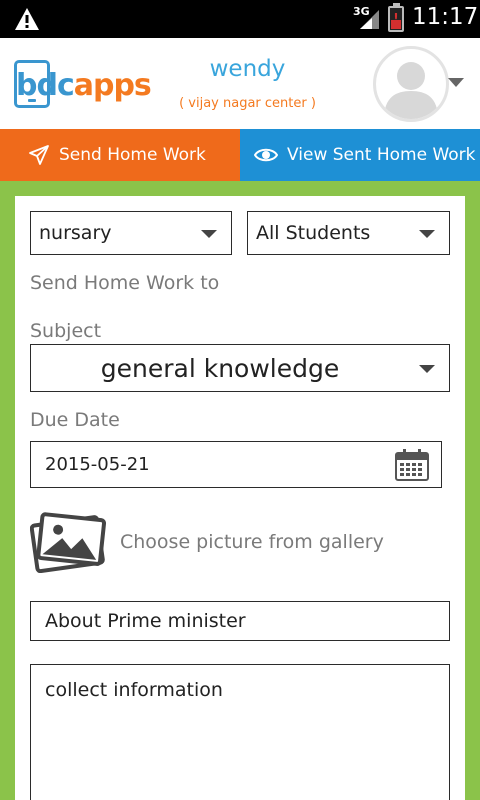 The width and height of the screenshot is (480, 800). Describe the element at coordinates (131, 233) in the screenshot. I see `class-select: nursary` at that location.